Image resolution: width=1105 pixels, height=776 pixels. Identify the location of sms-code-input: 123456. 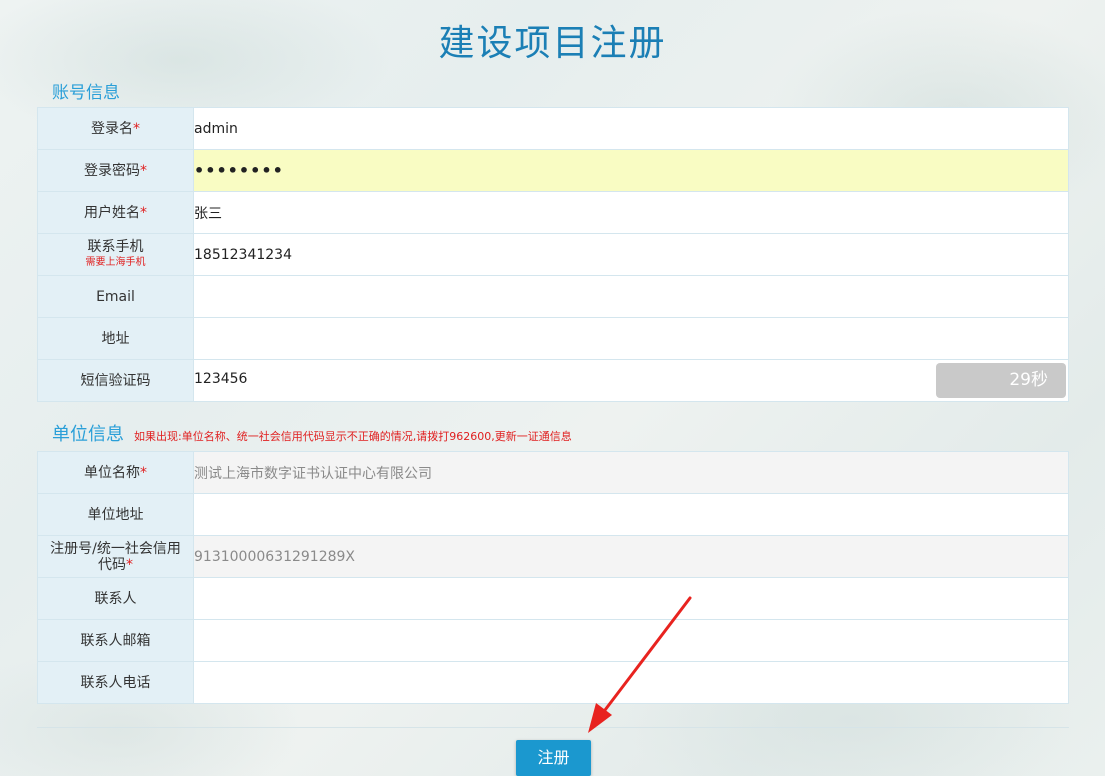
(220, 379).